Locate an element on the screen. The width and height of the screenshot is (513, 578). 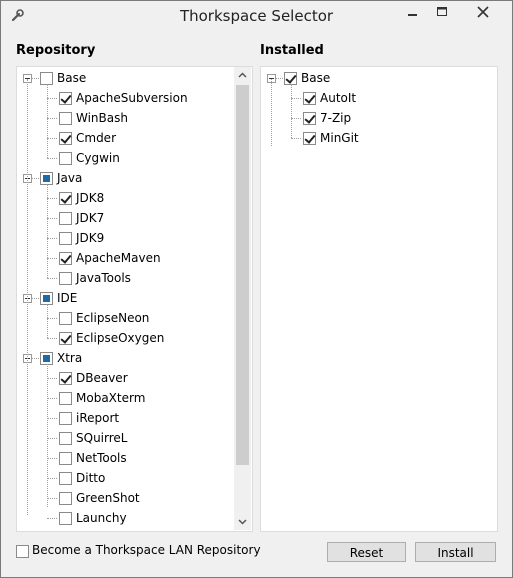
group-label: IDE is located at coordinates (67, 298).